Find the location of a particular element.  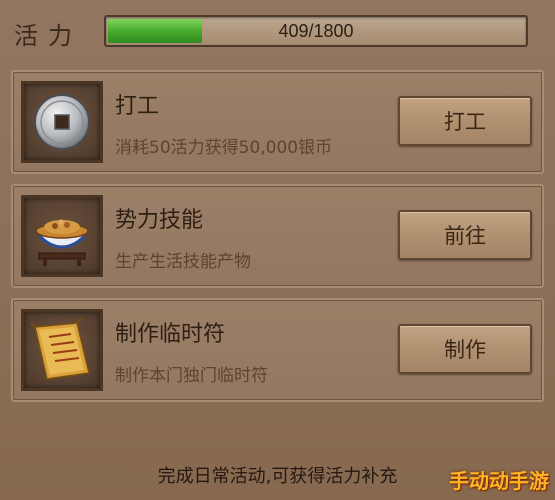

work-button: 打工 is located at coordinates (465, 121).